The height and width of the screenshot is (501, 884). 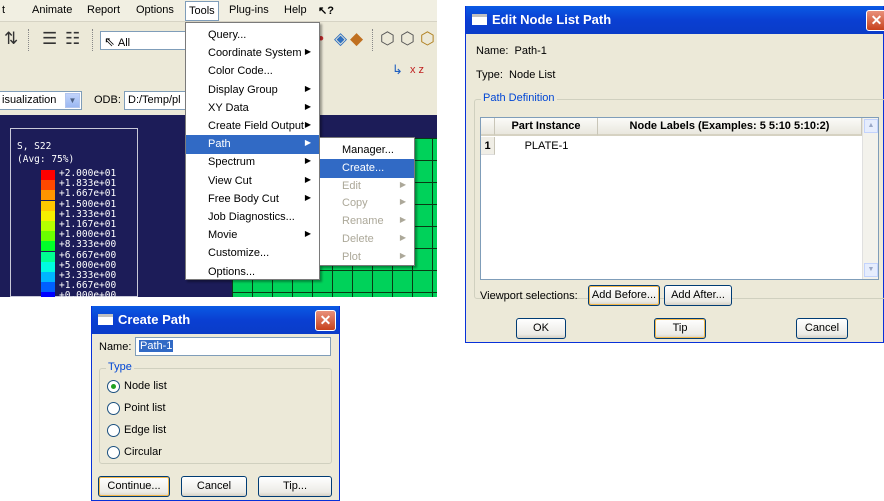 What do you see at coordinates (219, 144) in the screenshot?
I see `menu-item-label: Path` at bounding box center [219, 144].